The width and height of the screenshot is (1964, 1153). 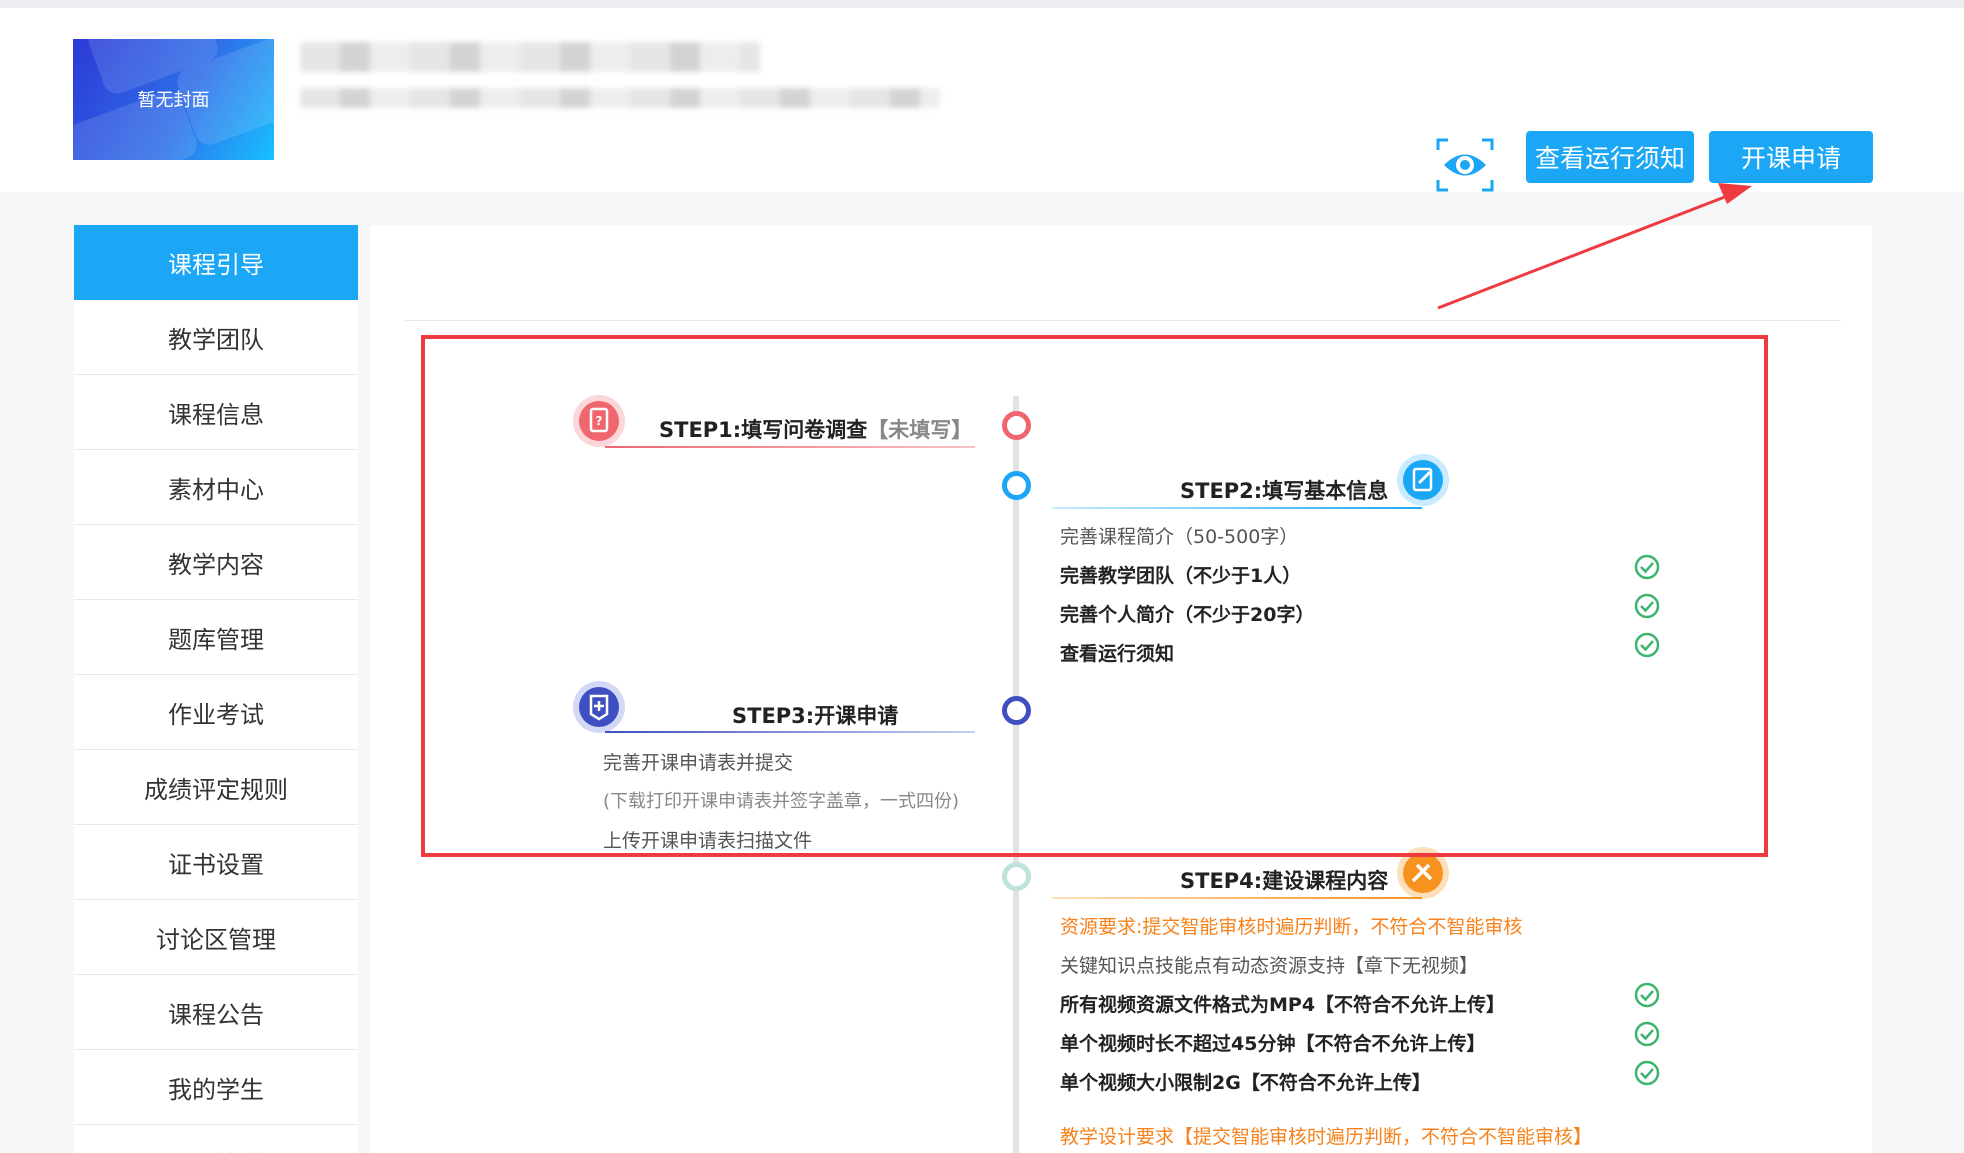 I want to click on sidebar-item-guide: 课程引导, so click(x=216, y=262).